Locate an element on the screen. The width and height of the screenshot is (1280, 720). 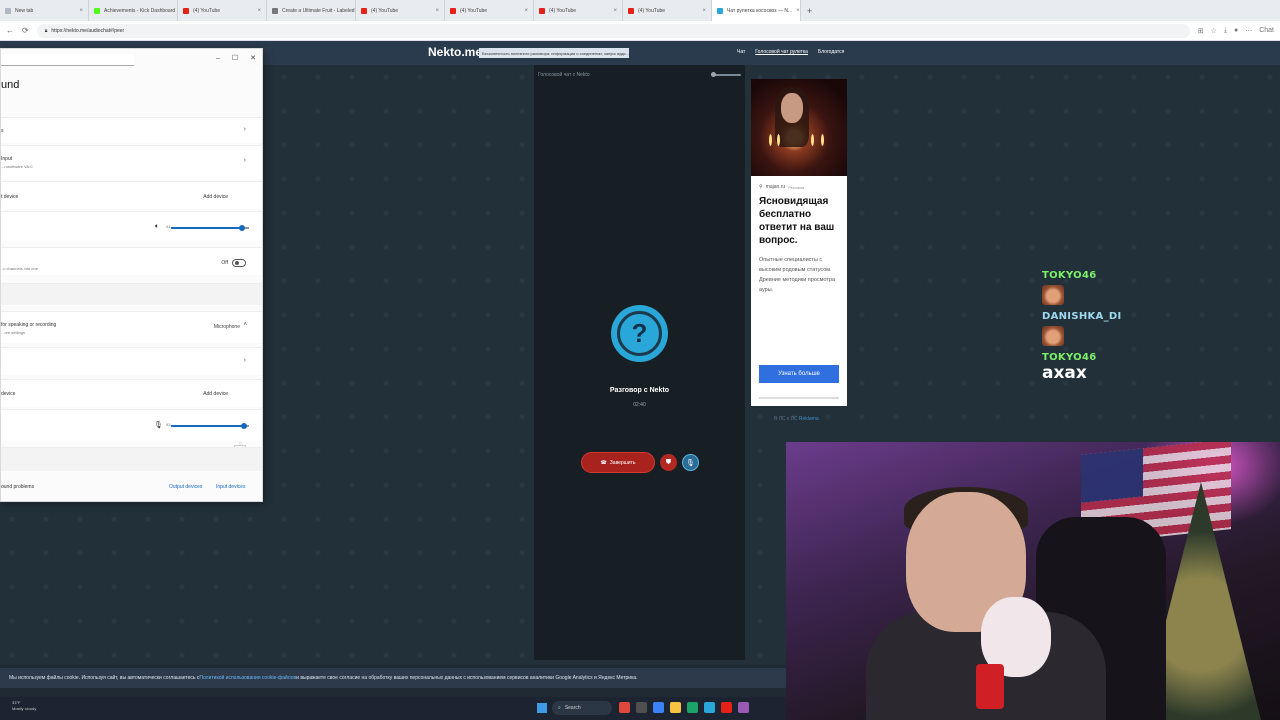
maximize-icon: ☐ is located at coordinates (235, 58).